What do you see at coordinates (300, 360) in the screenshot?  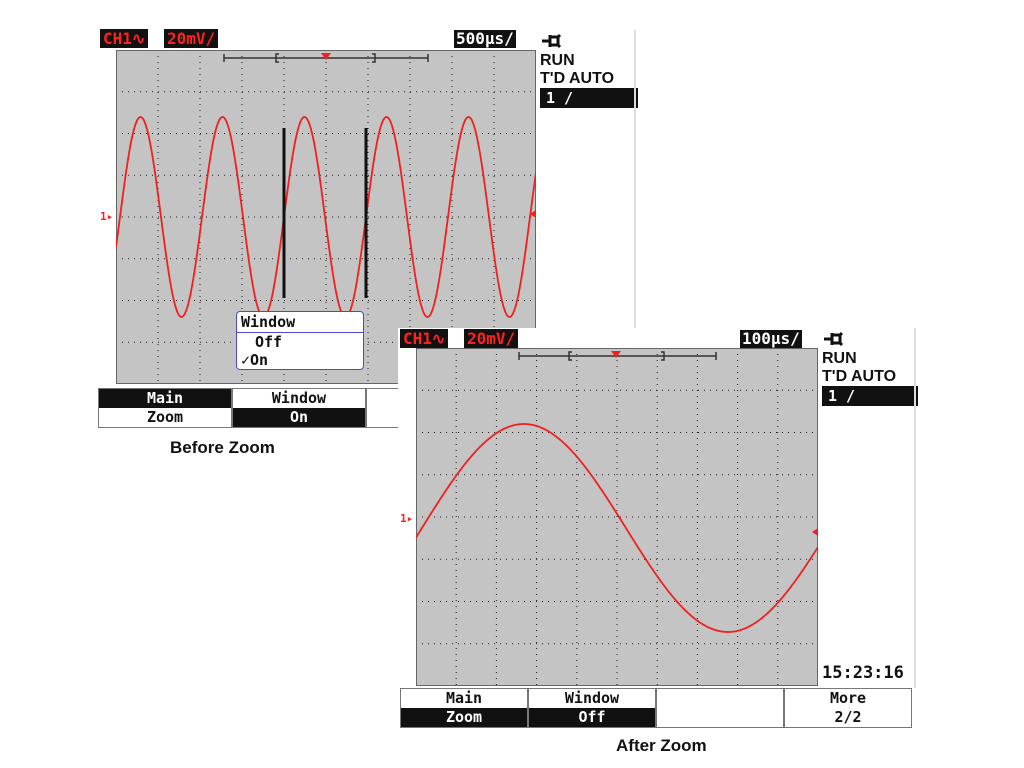 I see `popup-option-on: ✓On` at bounding box center [300, 360].